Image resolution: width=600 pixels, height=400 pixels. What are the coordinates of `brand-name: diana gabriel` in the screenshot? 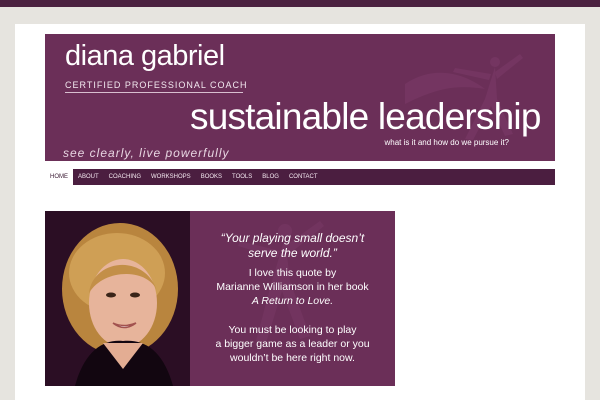 It's located at (145, 56).